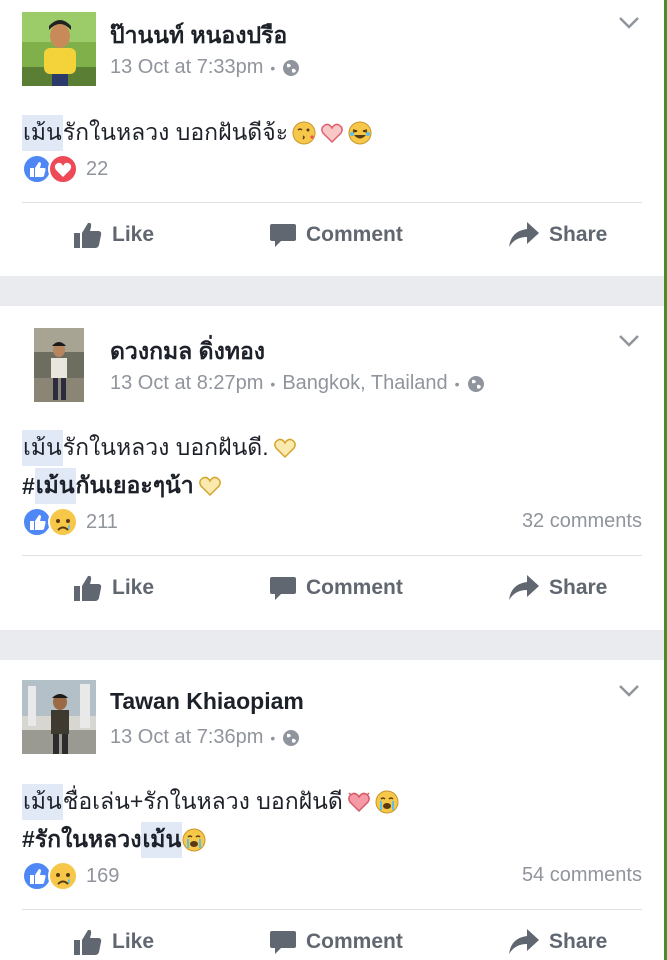 Image resolution: width=667 pixels, height=960 pixels. I want to click on author-name: ป๊านนท์ หนองปรือ, so click(198, 36).